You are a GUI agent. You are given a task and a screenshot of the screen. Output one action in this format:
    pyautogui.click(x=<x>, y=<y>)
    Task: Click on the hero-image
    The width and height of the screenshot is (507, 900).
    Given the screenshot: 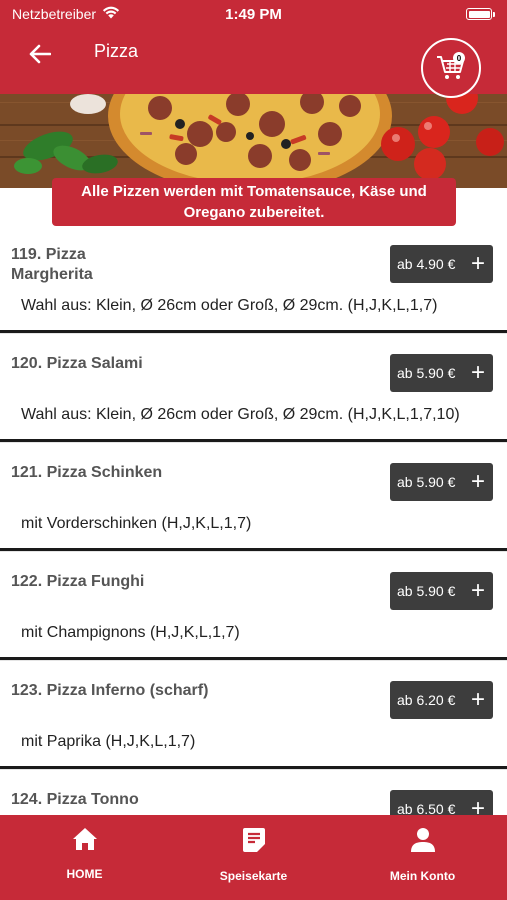 What is the action you would take?
    pyautogui.click(x=253, y=141)
    